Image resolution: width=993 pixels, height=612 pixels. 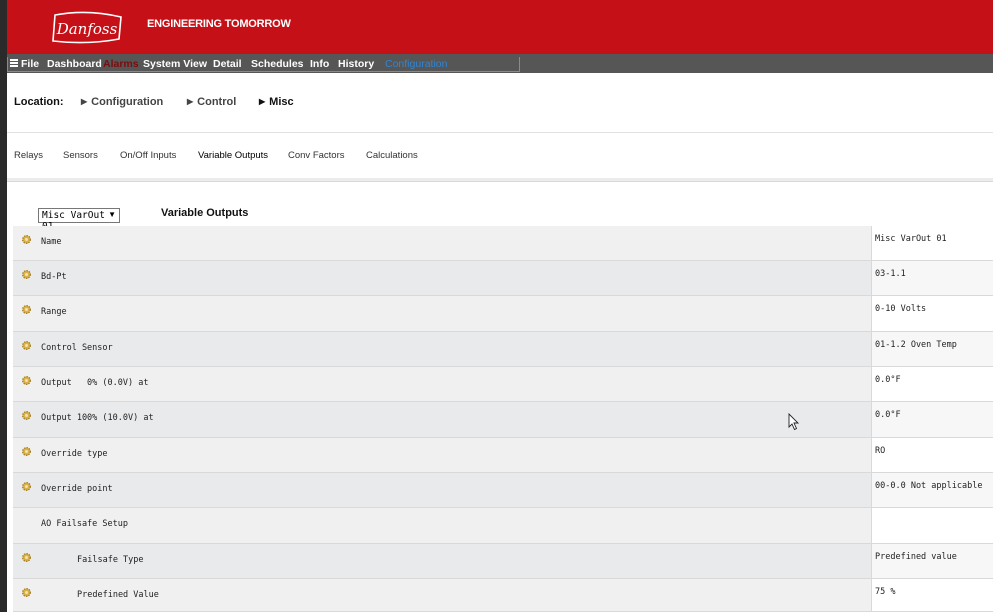 What do you see at coordinates (276, 102) in the screenshot?
I see `breadcrumb-misc: ▶ Misc` at bounding box center [276, 102].